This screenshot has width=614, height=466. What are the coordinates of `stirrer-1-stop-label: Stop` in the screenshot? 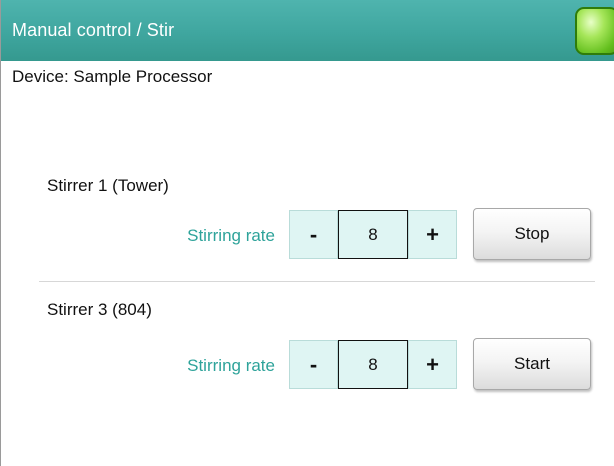 It's located at (532, 233).